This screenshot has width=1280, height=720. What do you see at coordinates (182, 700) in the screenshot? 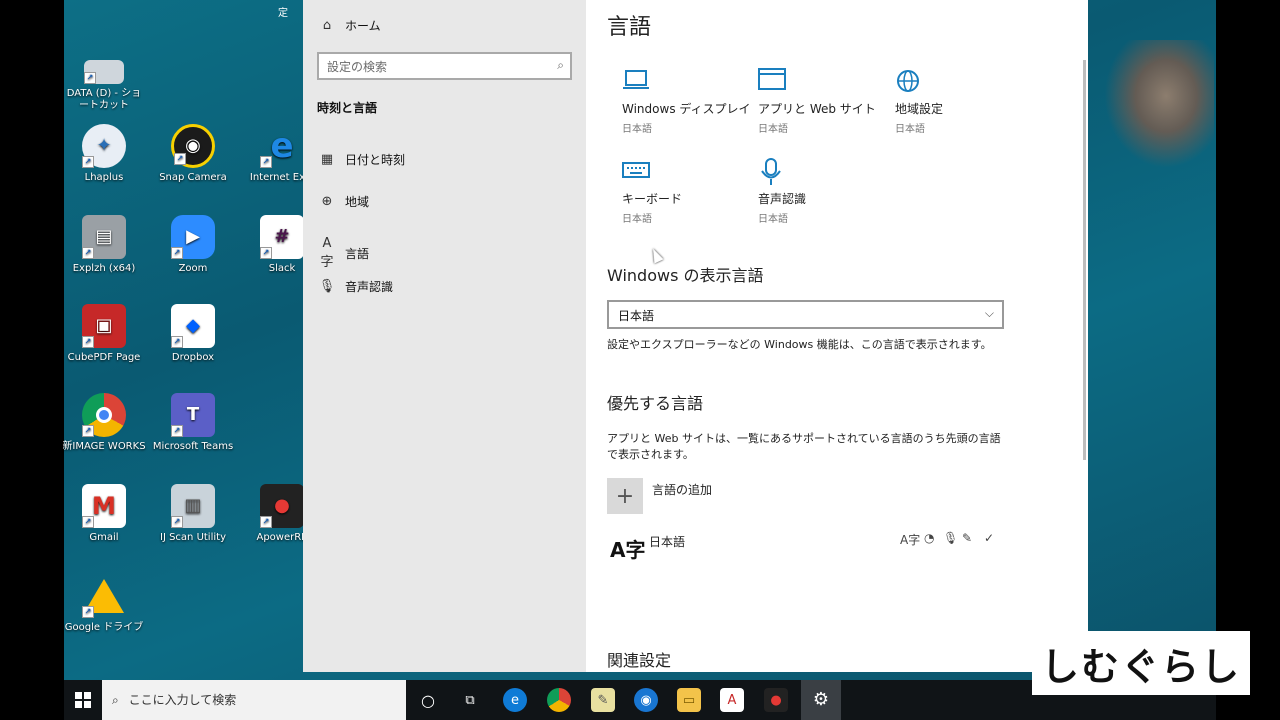
I see `taskbar-search-placeholder: ここに入力して検索` at bounding box center [182, 700].